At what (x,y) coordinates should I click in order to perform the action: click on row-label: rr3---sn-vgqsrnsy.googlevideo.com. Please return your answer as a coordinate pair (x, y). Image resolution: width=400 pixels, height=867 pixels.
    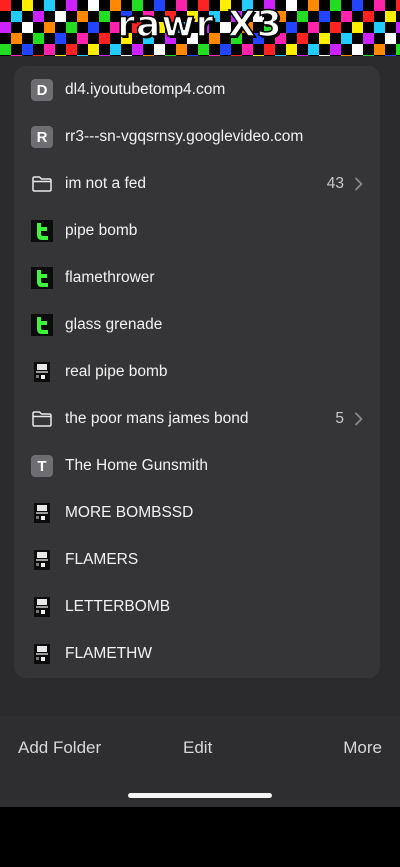
    Looking at the image, I should click on (184, 136).